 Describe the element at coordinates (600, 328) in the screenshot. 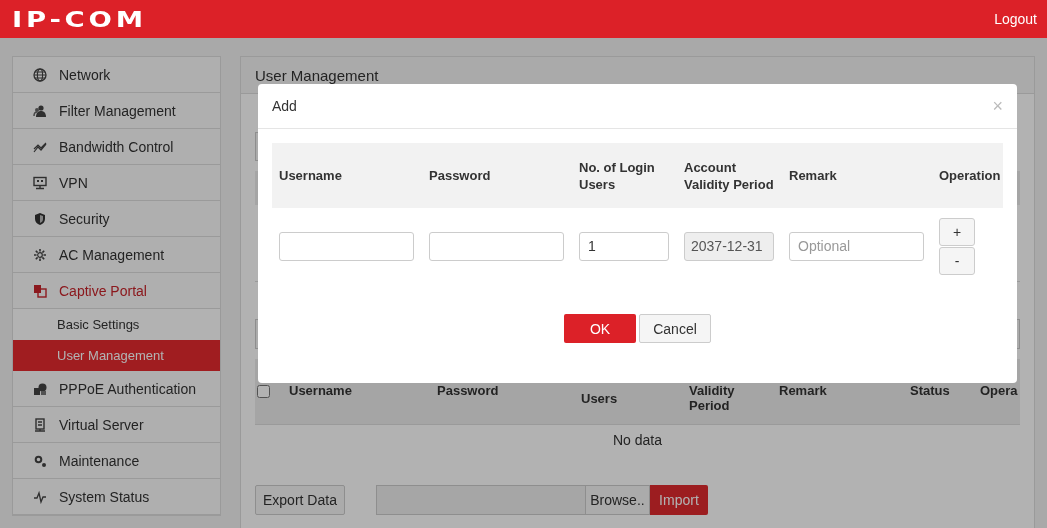

I see `ok-button: OK` at that location.